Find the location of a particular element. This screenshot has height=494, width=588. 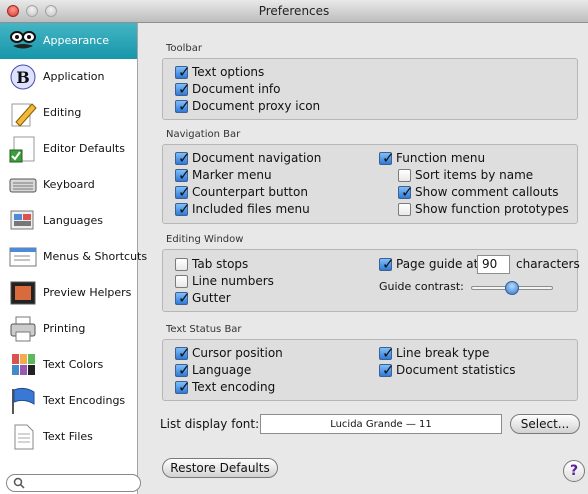

sidebar-item-label: Editor Defaults is located at coordinates (84, 148).